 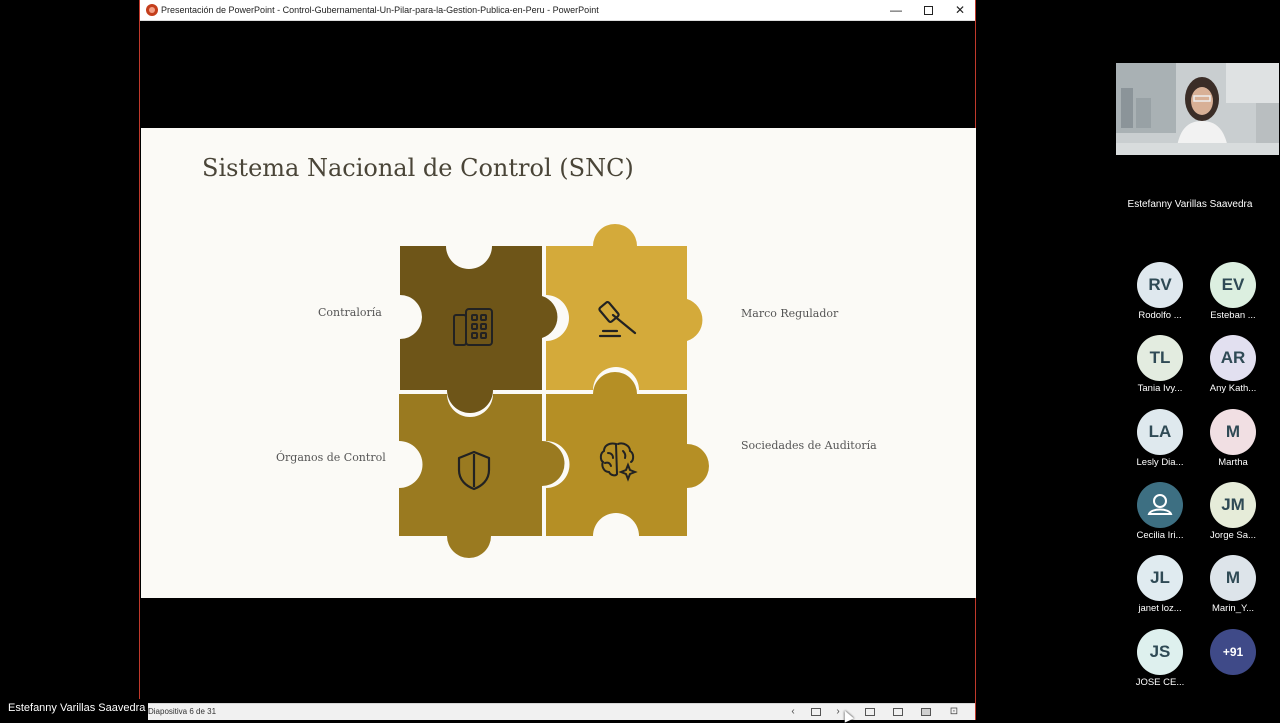 I want to click on participant-avatar: EV, so click(x=1233, y=285).